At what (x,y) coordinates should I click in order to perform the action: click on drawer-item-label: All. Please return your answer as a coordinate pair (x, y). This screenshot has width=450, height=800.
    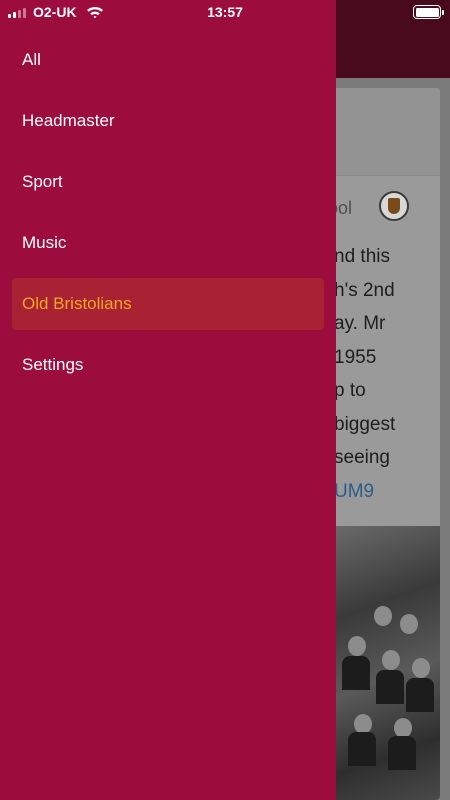
    Looking at the image, I should click on (31, 59).